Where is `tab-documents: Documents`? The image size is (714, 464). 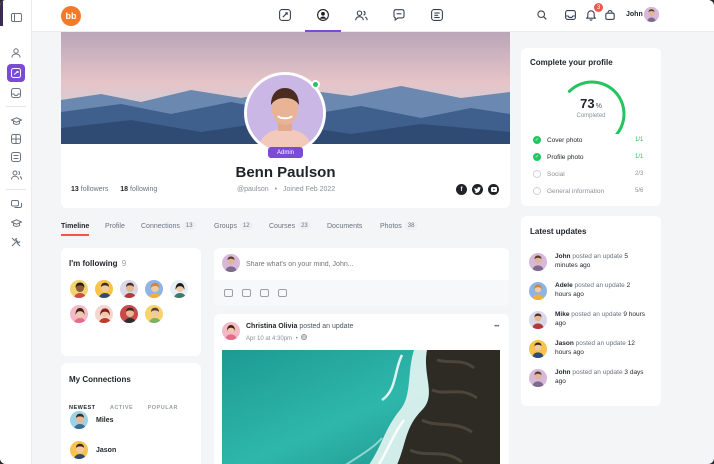
tab-documents: Documents is located at coordinates (344, 226).